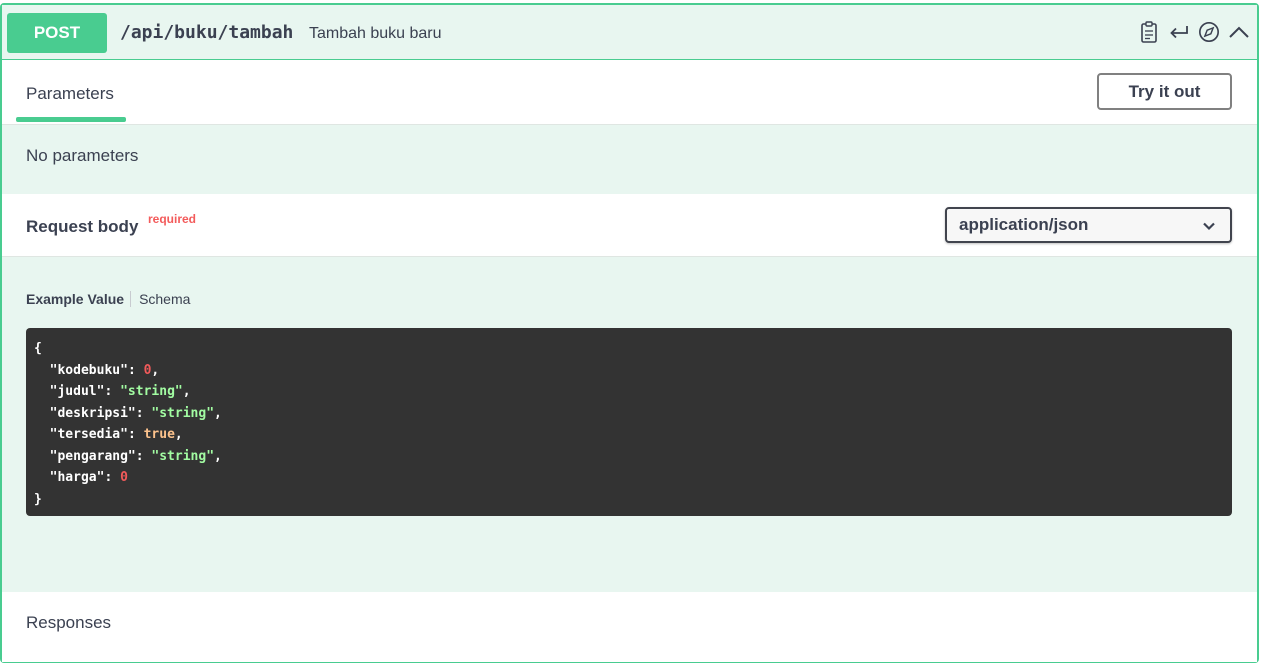 The width and height of the screenshot is (1261, 663). What do you see at coordinates (1239, 32) in the screenshot?
I see `chevron-up-icon` at bounding box center [1239, 32].